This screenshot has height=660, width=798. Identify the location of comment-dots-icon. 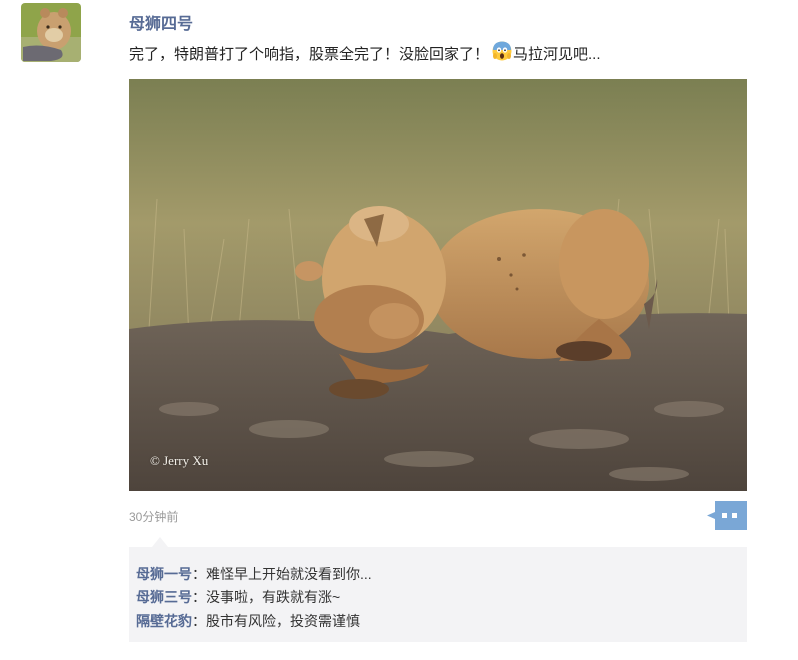
(727, 515).